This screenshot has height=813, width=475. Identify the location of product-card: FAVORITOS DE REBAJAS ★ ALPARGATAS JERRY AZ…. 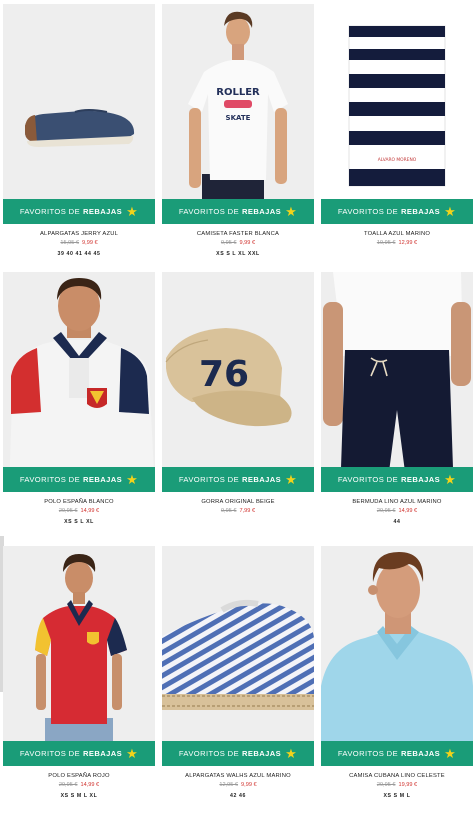
(79, 138).